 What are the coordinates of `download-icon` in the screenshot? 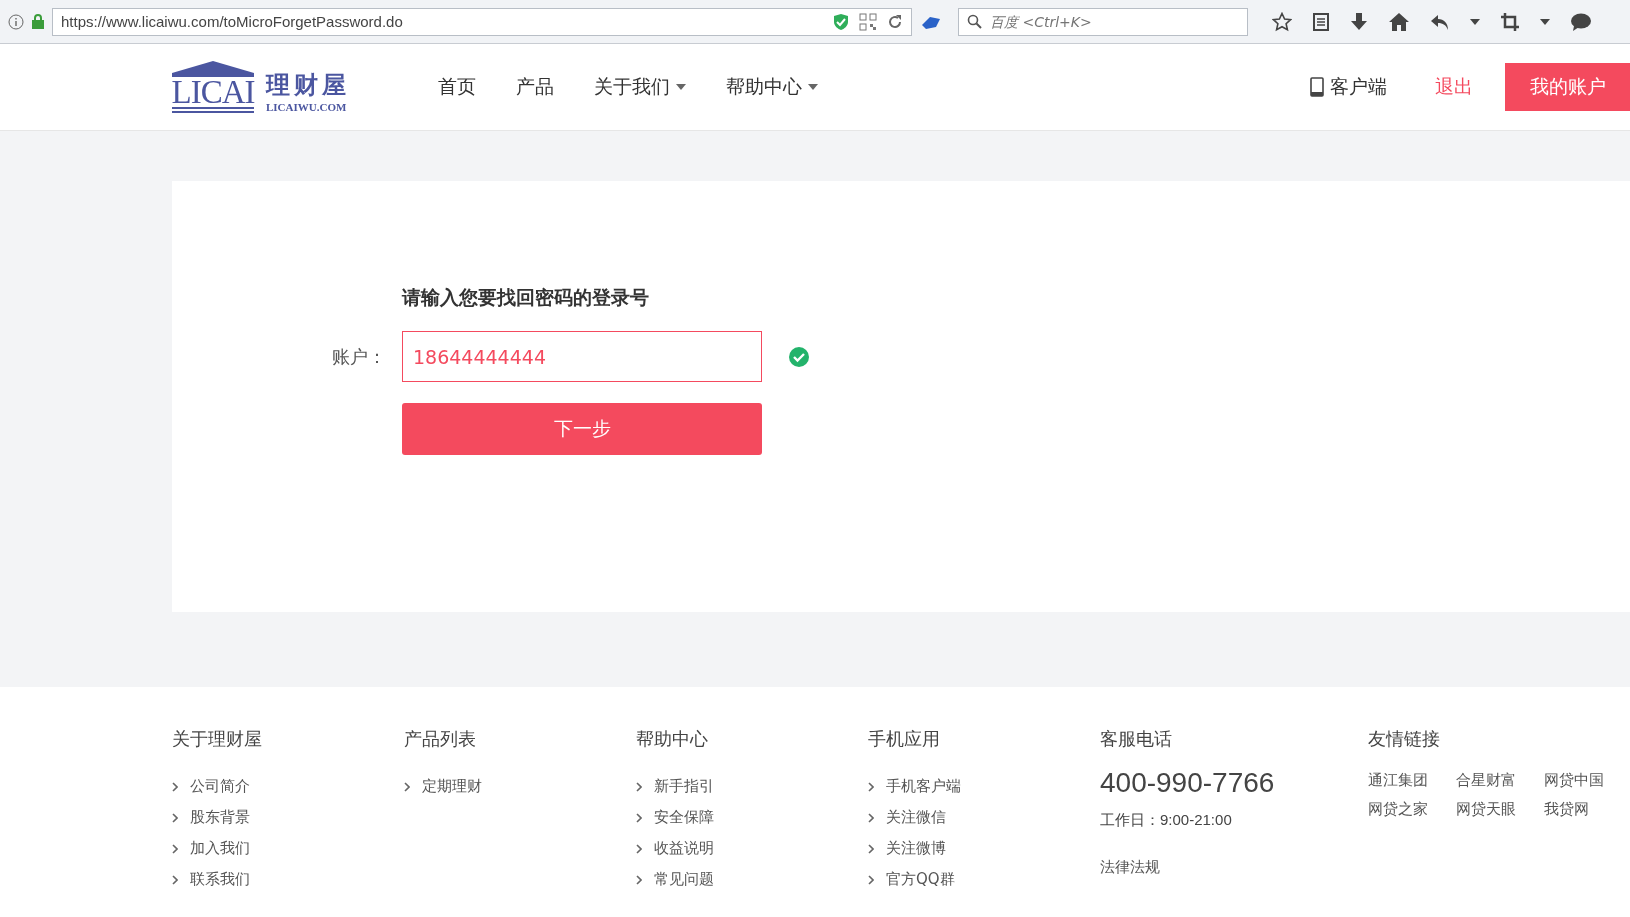 It's located at (1359, 21).